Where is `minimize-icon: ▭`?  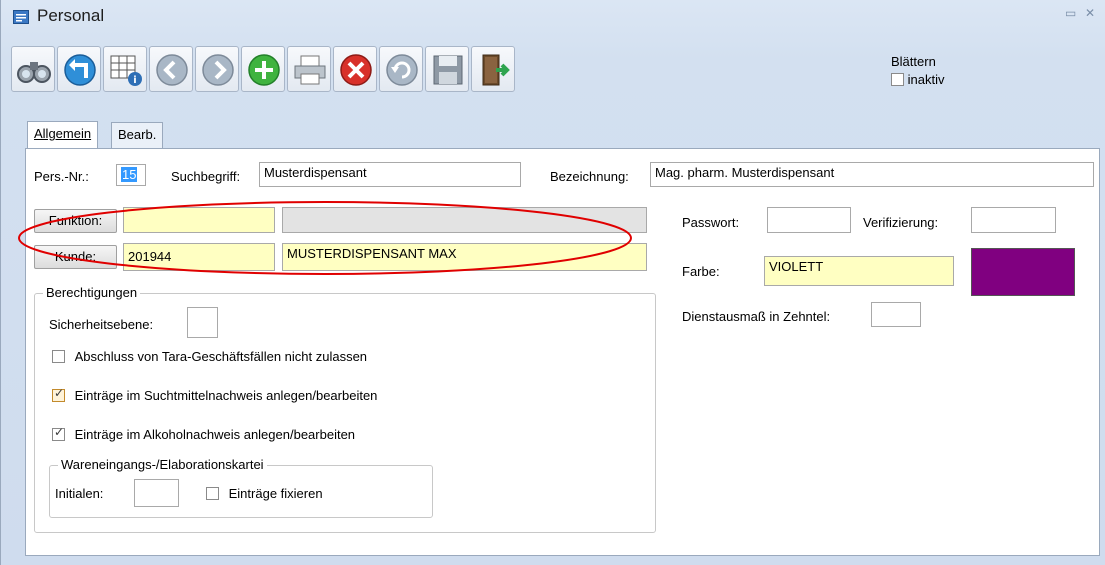
minimize-icon: ▭ is located at coordinates (1070, 13).